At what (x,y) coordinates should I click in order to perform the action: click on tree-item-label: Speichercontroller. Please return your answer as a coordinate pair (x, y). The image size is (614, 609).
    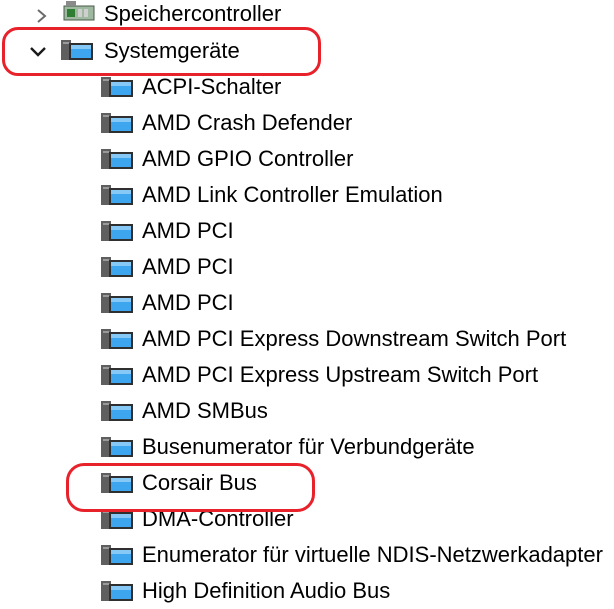
    Looking at the image, I should click on (193, 13).